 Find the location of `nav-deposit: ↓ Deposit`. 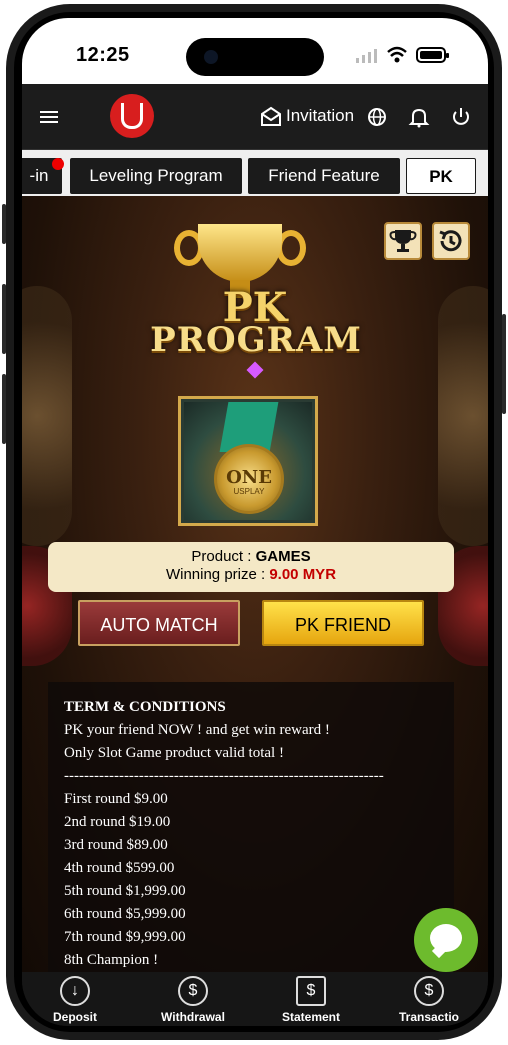

nav-deposit: ↓ Deposit is located at coordinates (75, 999).